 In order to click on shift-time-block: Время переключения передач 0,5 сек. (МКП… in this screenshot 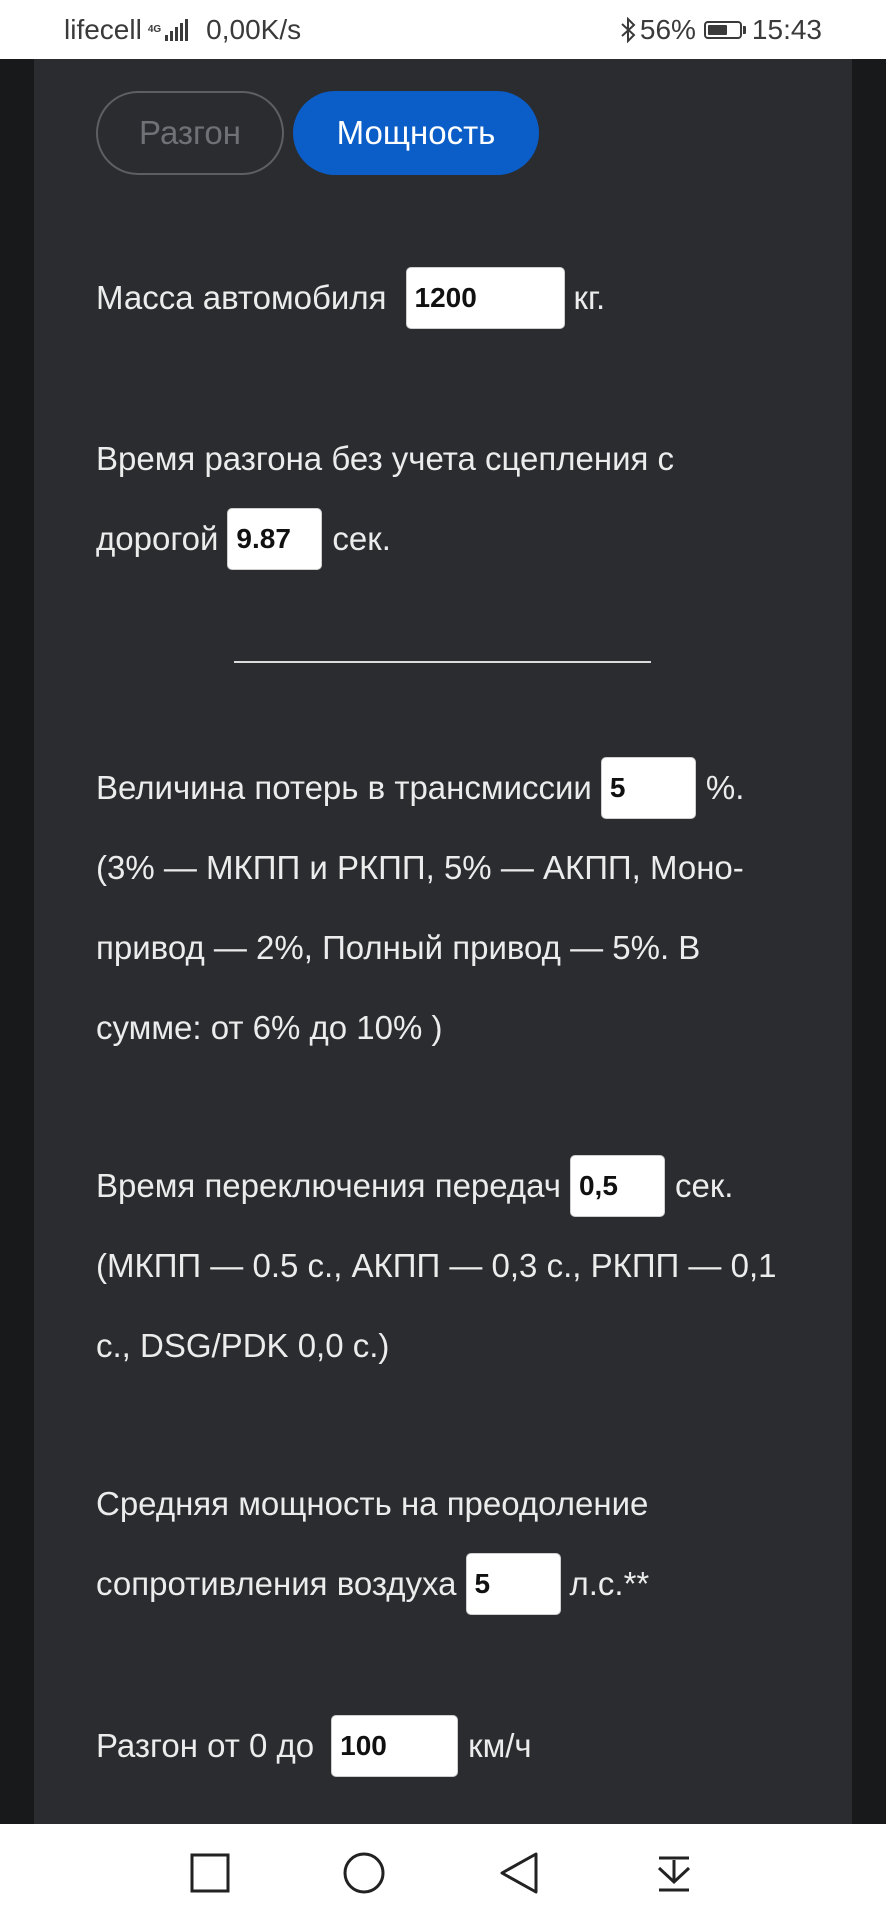, I will do `click(436, 1266)`.